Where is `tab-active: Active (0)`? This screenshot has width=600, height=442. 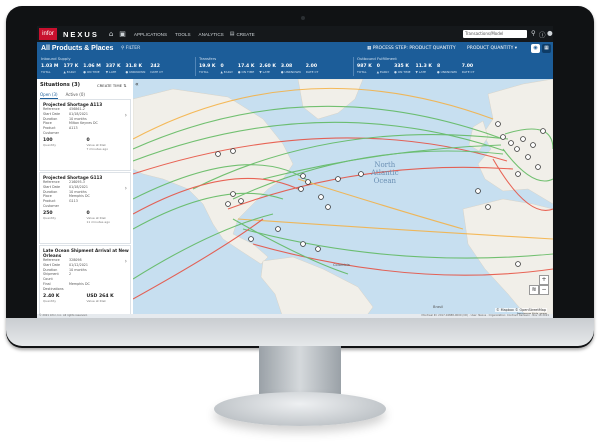 tab-active: Active (0) is located at coordinates (75, 95).